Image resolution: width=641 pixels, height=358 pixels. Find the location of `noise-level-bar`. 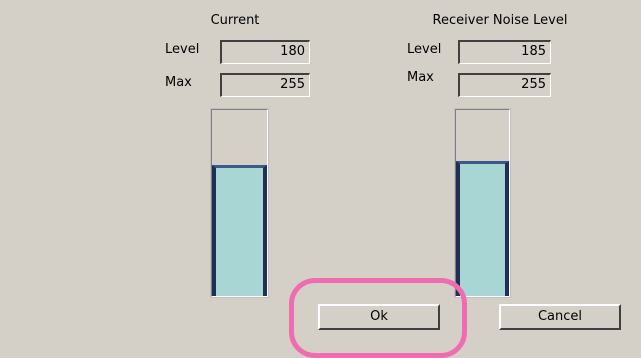

noise-level-bar is located at coordinates (482, 203).